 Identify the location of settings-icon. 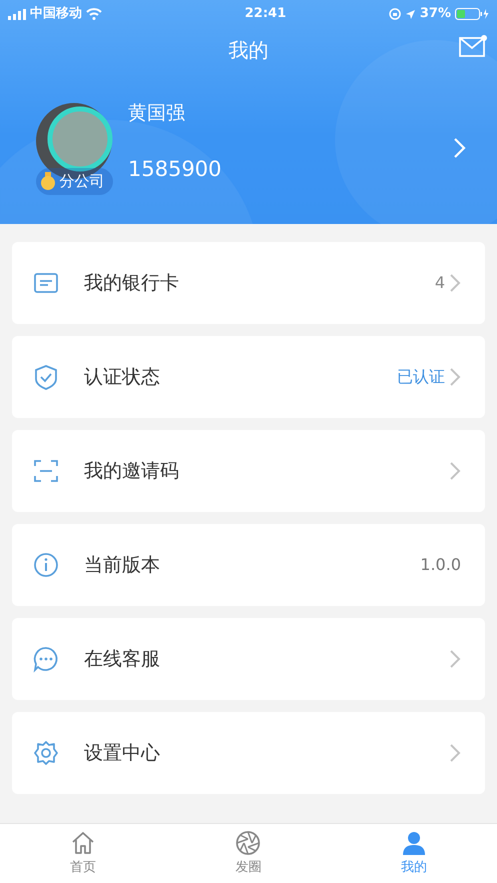
(46, 753).